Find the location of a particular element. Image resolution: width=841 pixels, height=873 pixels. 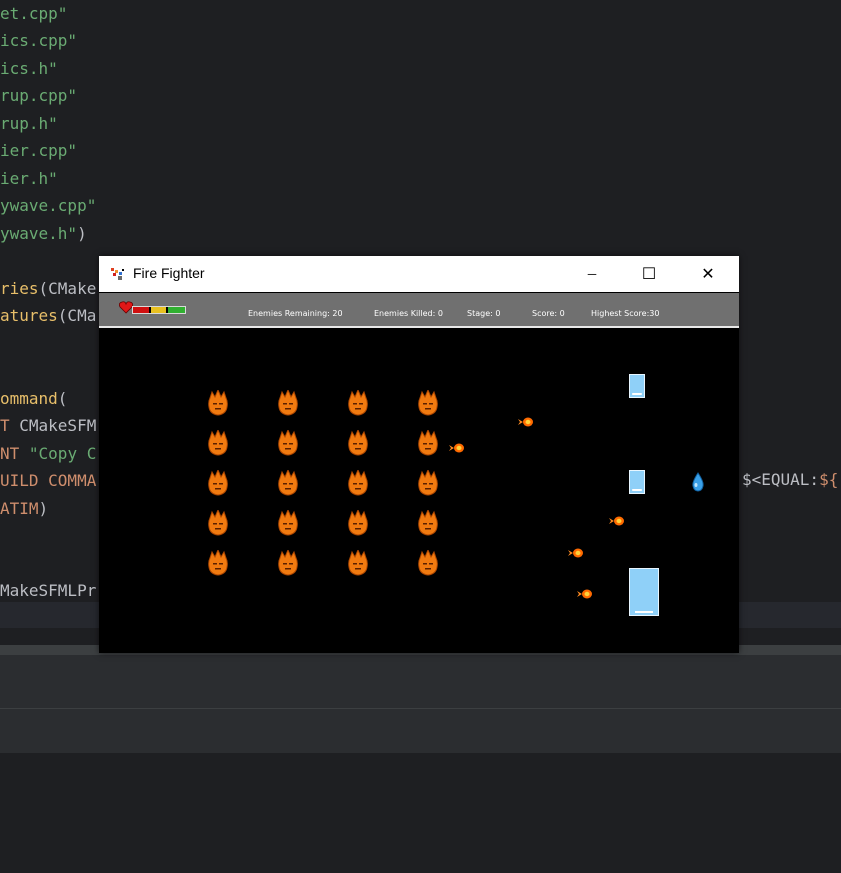

close-icon: ✕ is located at coordinates (708, 274).